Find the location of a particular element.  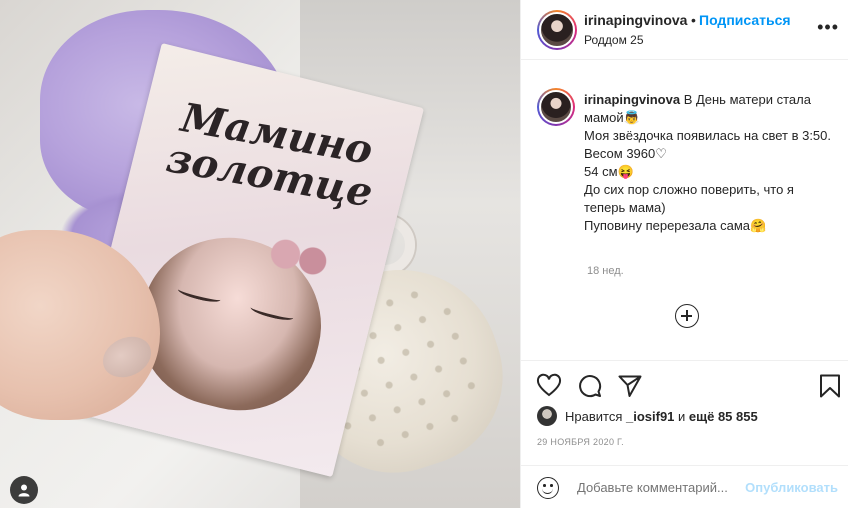

emoji-icon is located at coordinates (548, 488).